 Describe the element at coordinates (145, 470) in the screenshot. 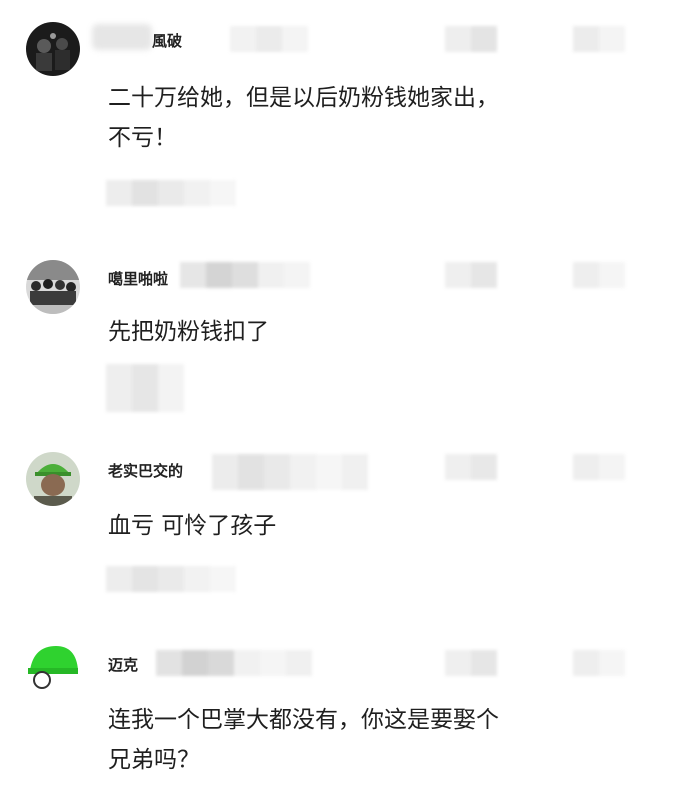

I see `comment-username: 老实巴交的` at that location.